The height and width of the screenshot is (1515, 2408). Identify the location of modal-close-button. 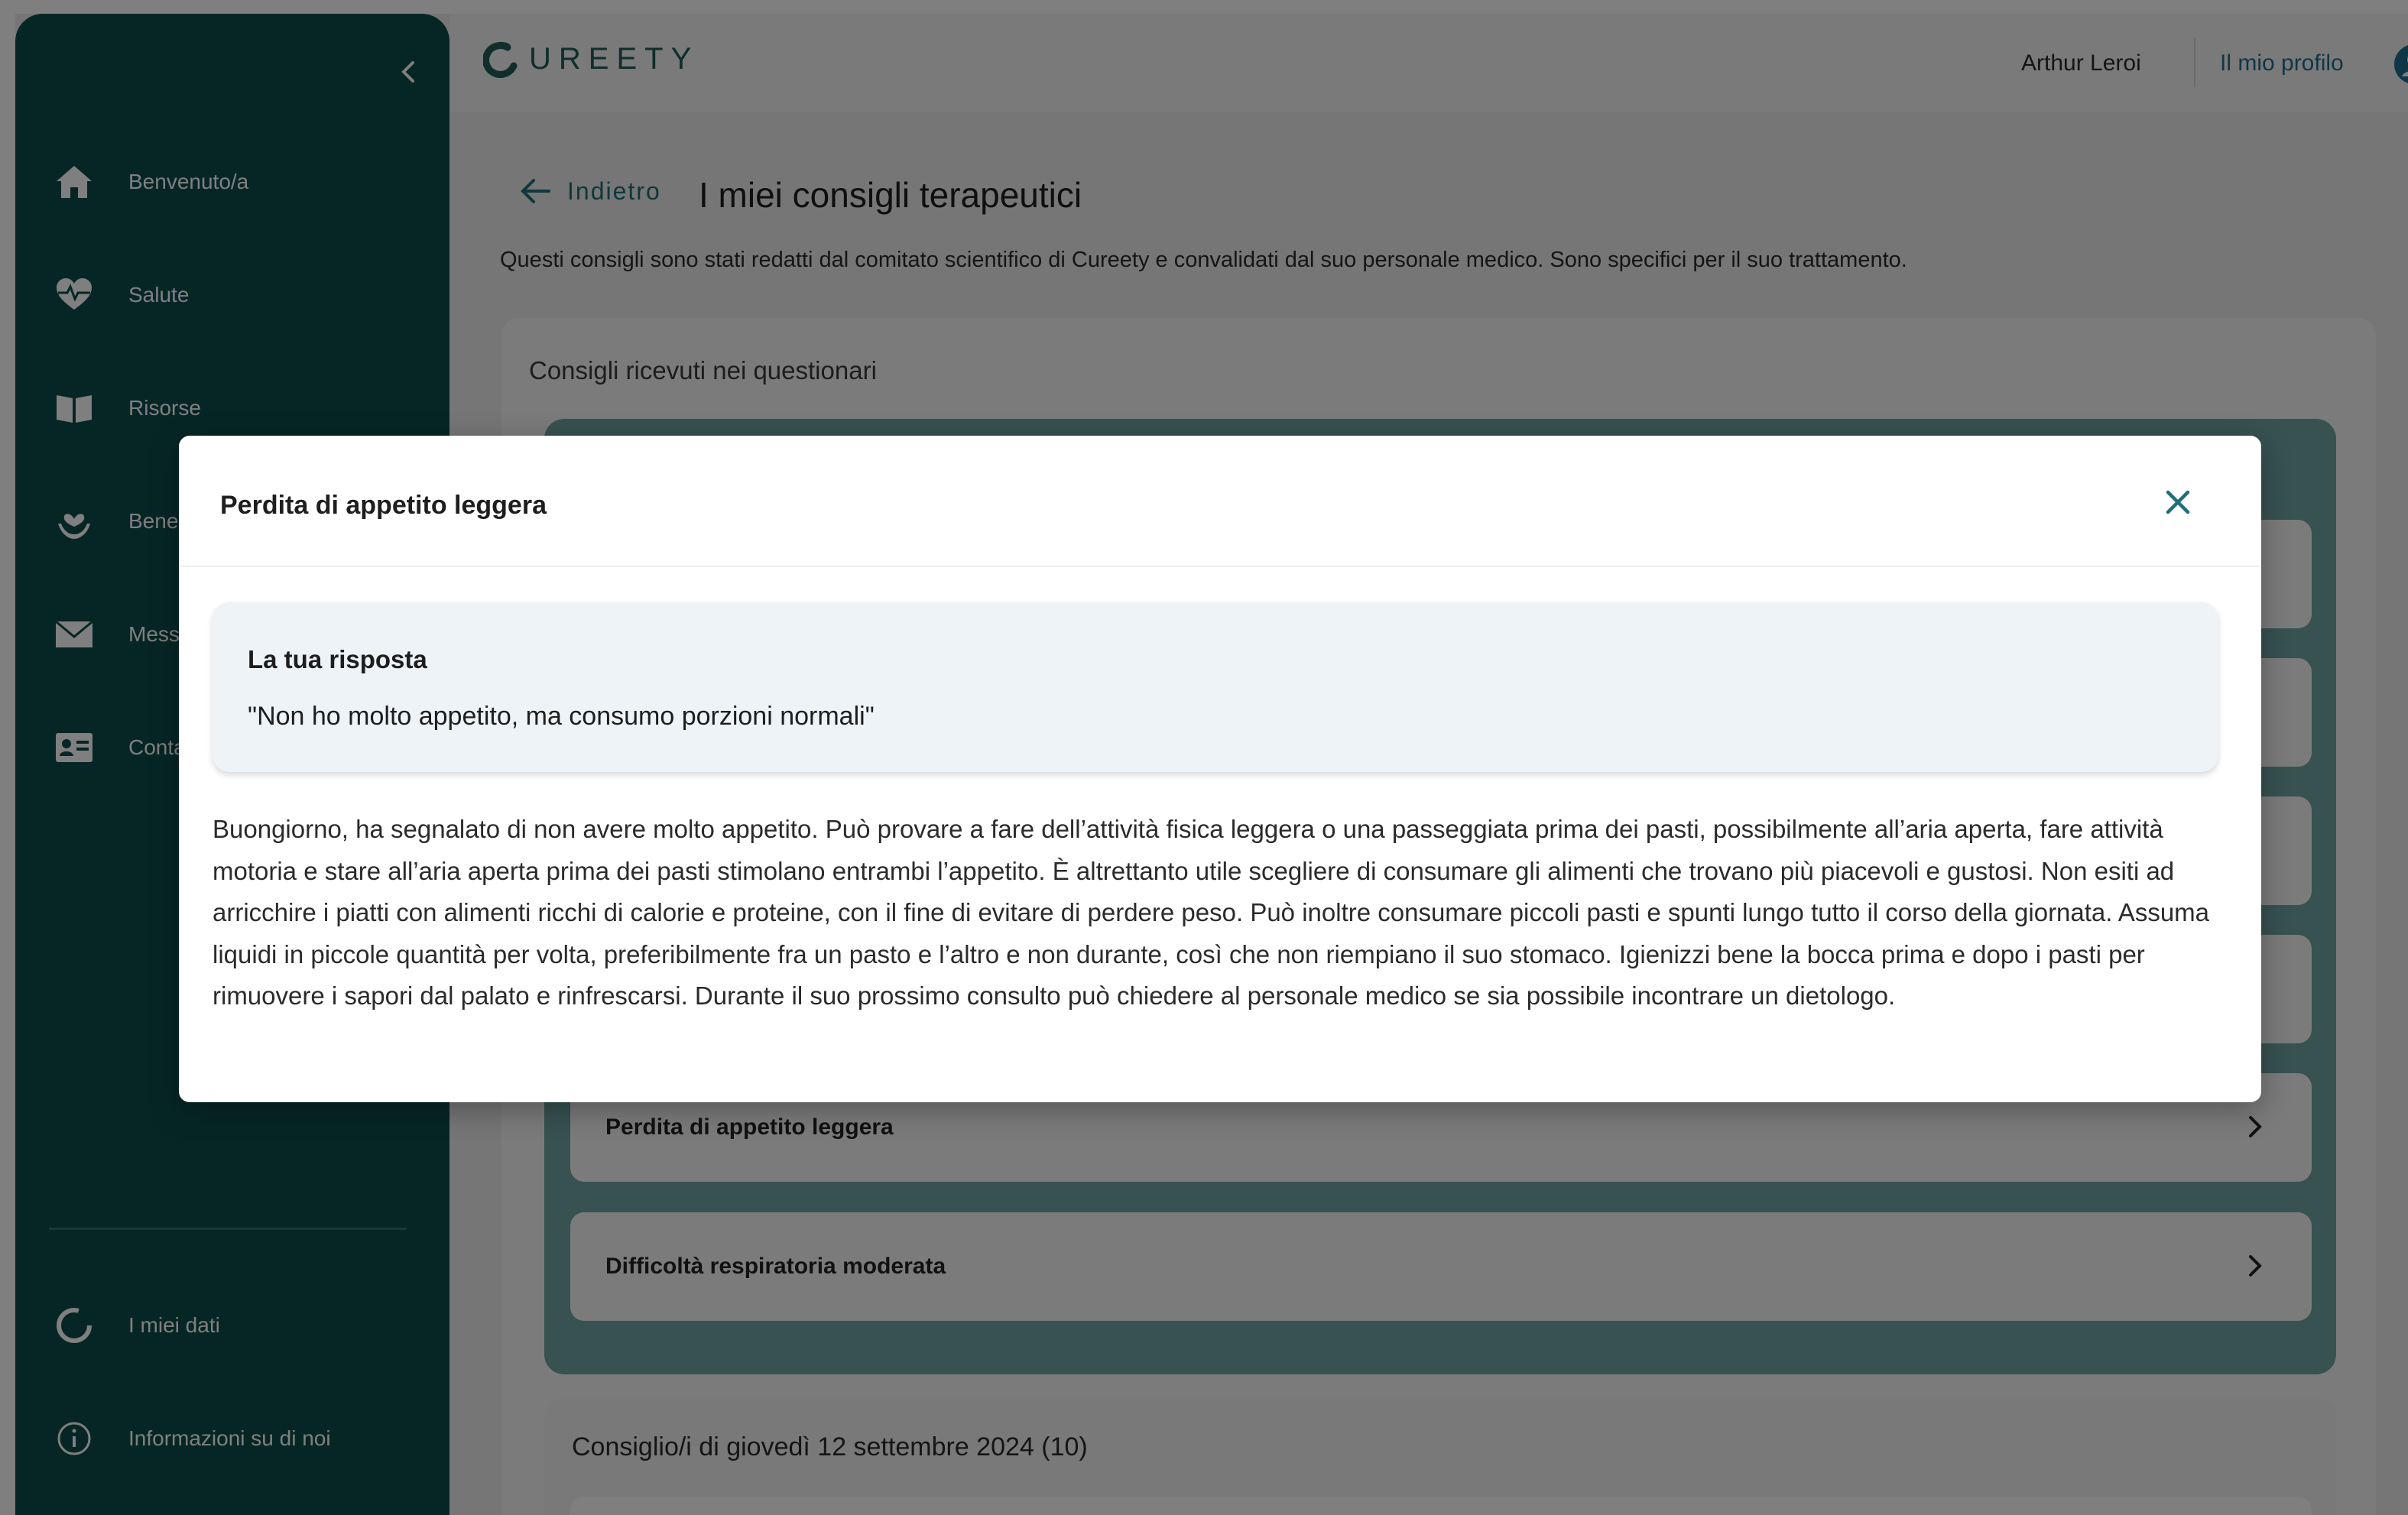
(2178, 502).